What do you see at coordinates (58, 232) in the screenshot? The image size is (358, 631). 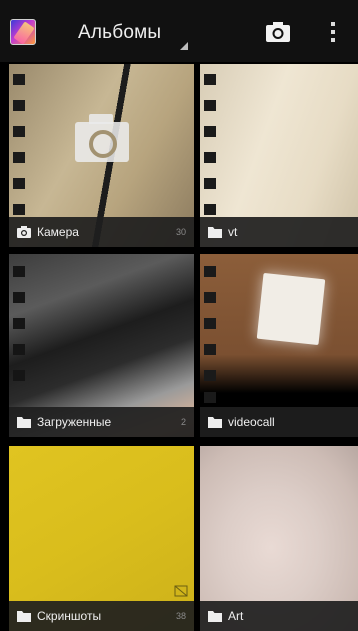 I see `album-name: Камера` at bounding box center [58, 232].